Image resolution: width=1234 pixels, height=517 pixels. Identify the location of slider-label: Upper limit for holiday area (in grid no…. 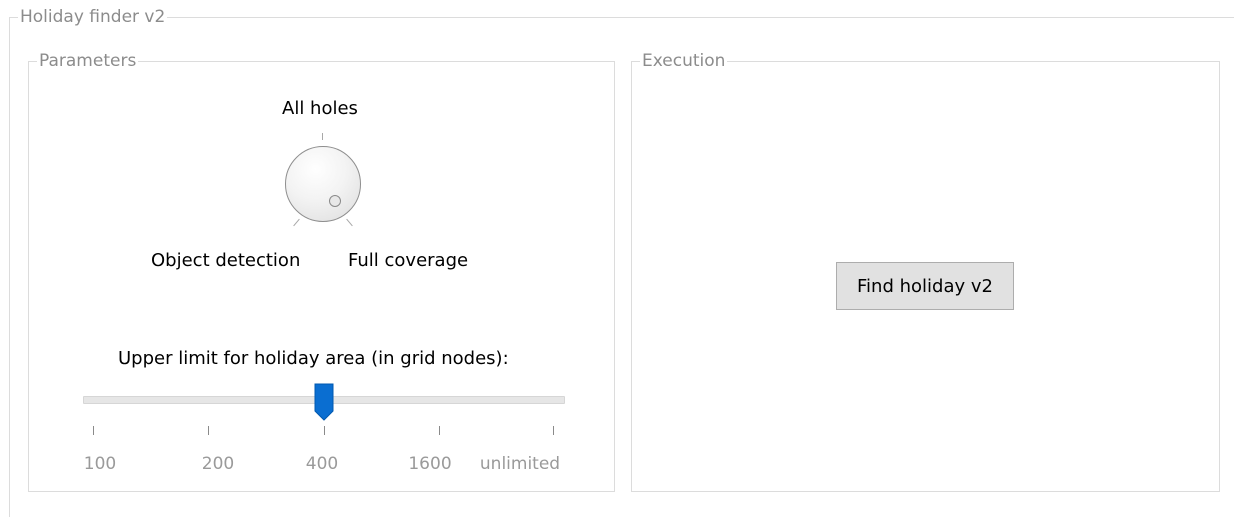
(313, 358).